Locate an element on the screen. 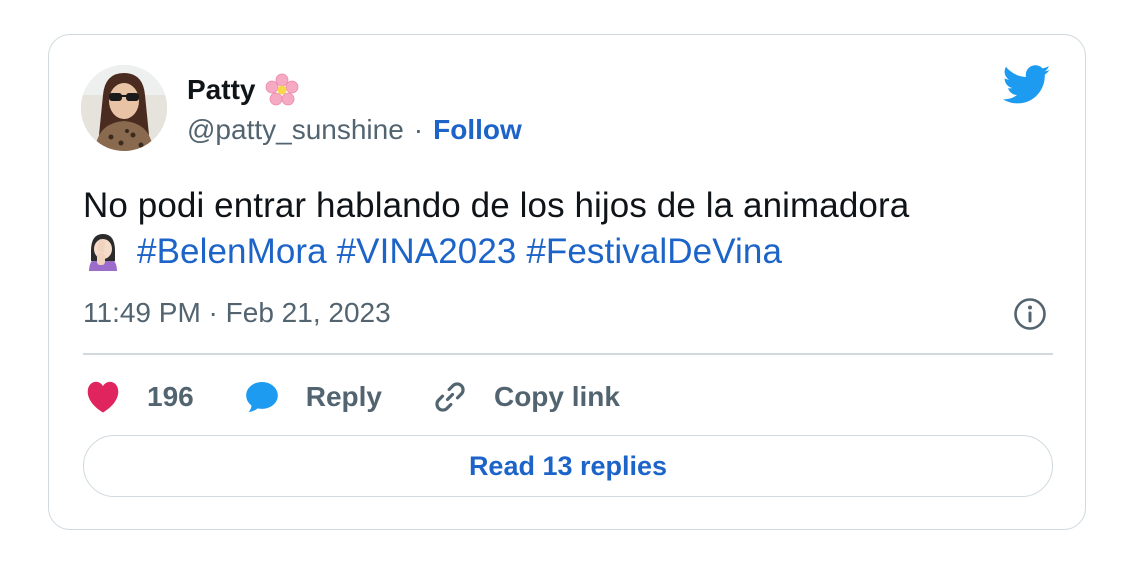 The height and width of the screenshot is (564, 1136). reply-button: Reply is located at coordinates (312, 397).